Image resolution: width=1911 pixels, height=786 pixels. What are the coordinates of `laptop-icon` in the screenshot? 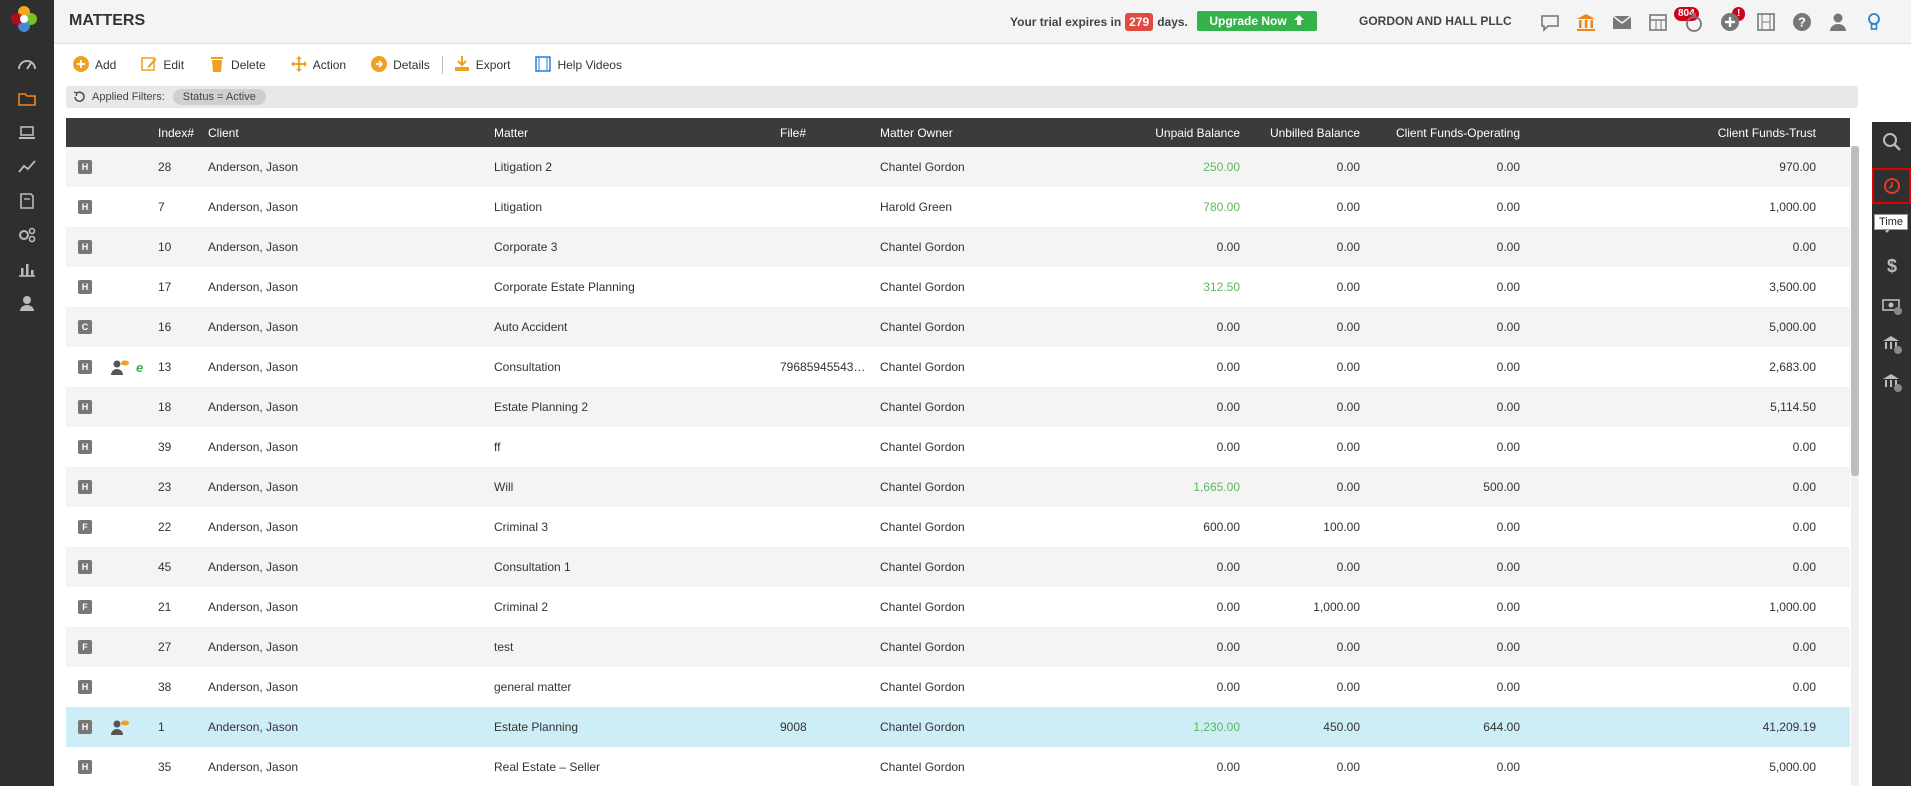 It's located at (27, 133).